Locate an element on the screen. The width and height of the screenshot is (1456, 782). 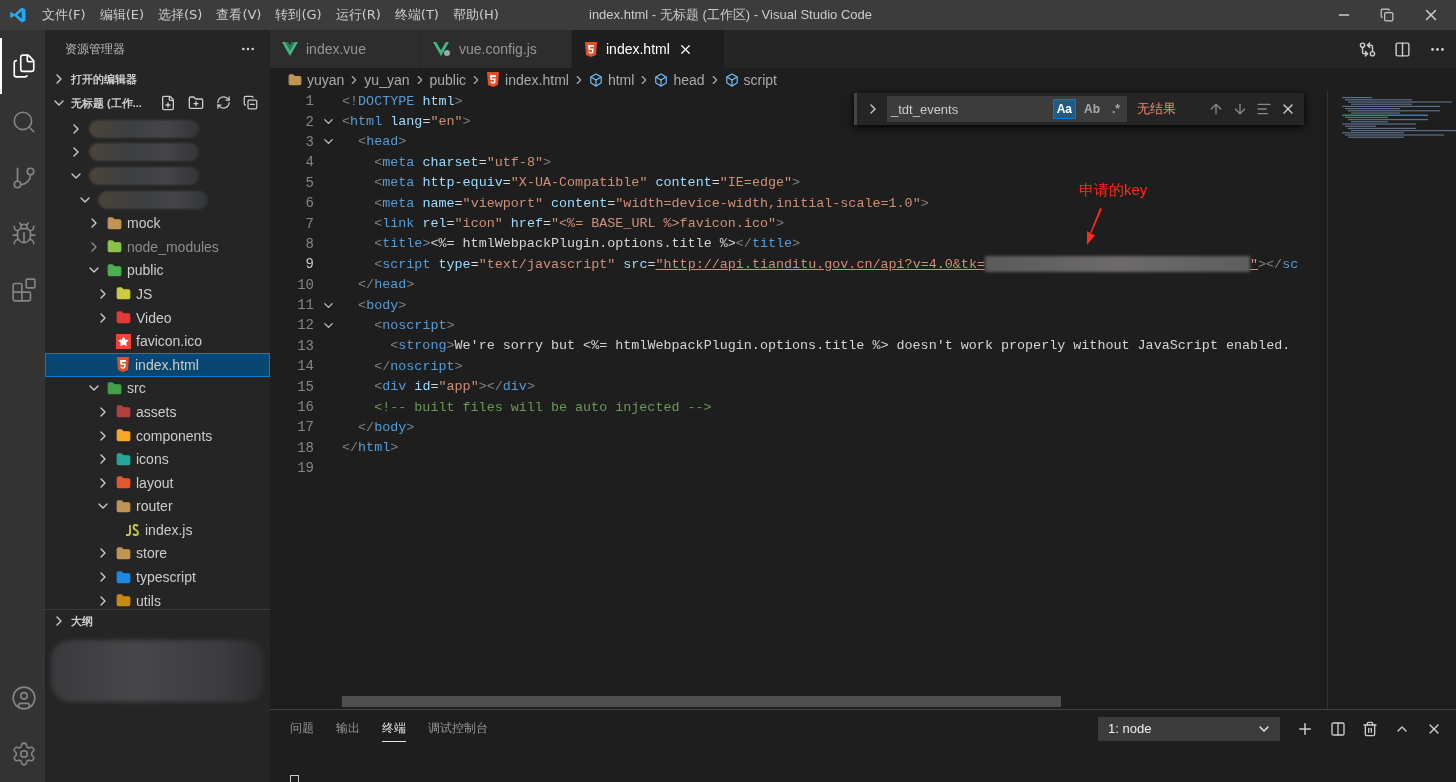
code-line: </body> is located at coordinates (386, 427).